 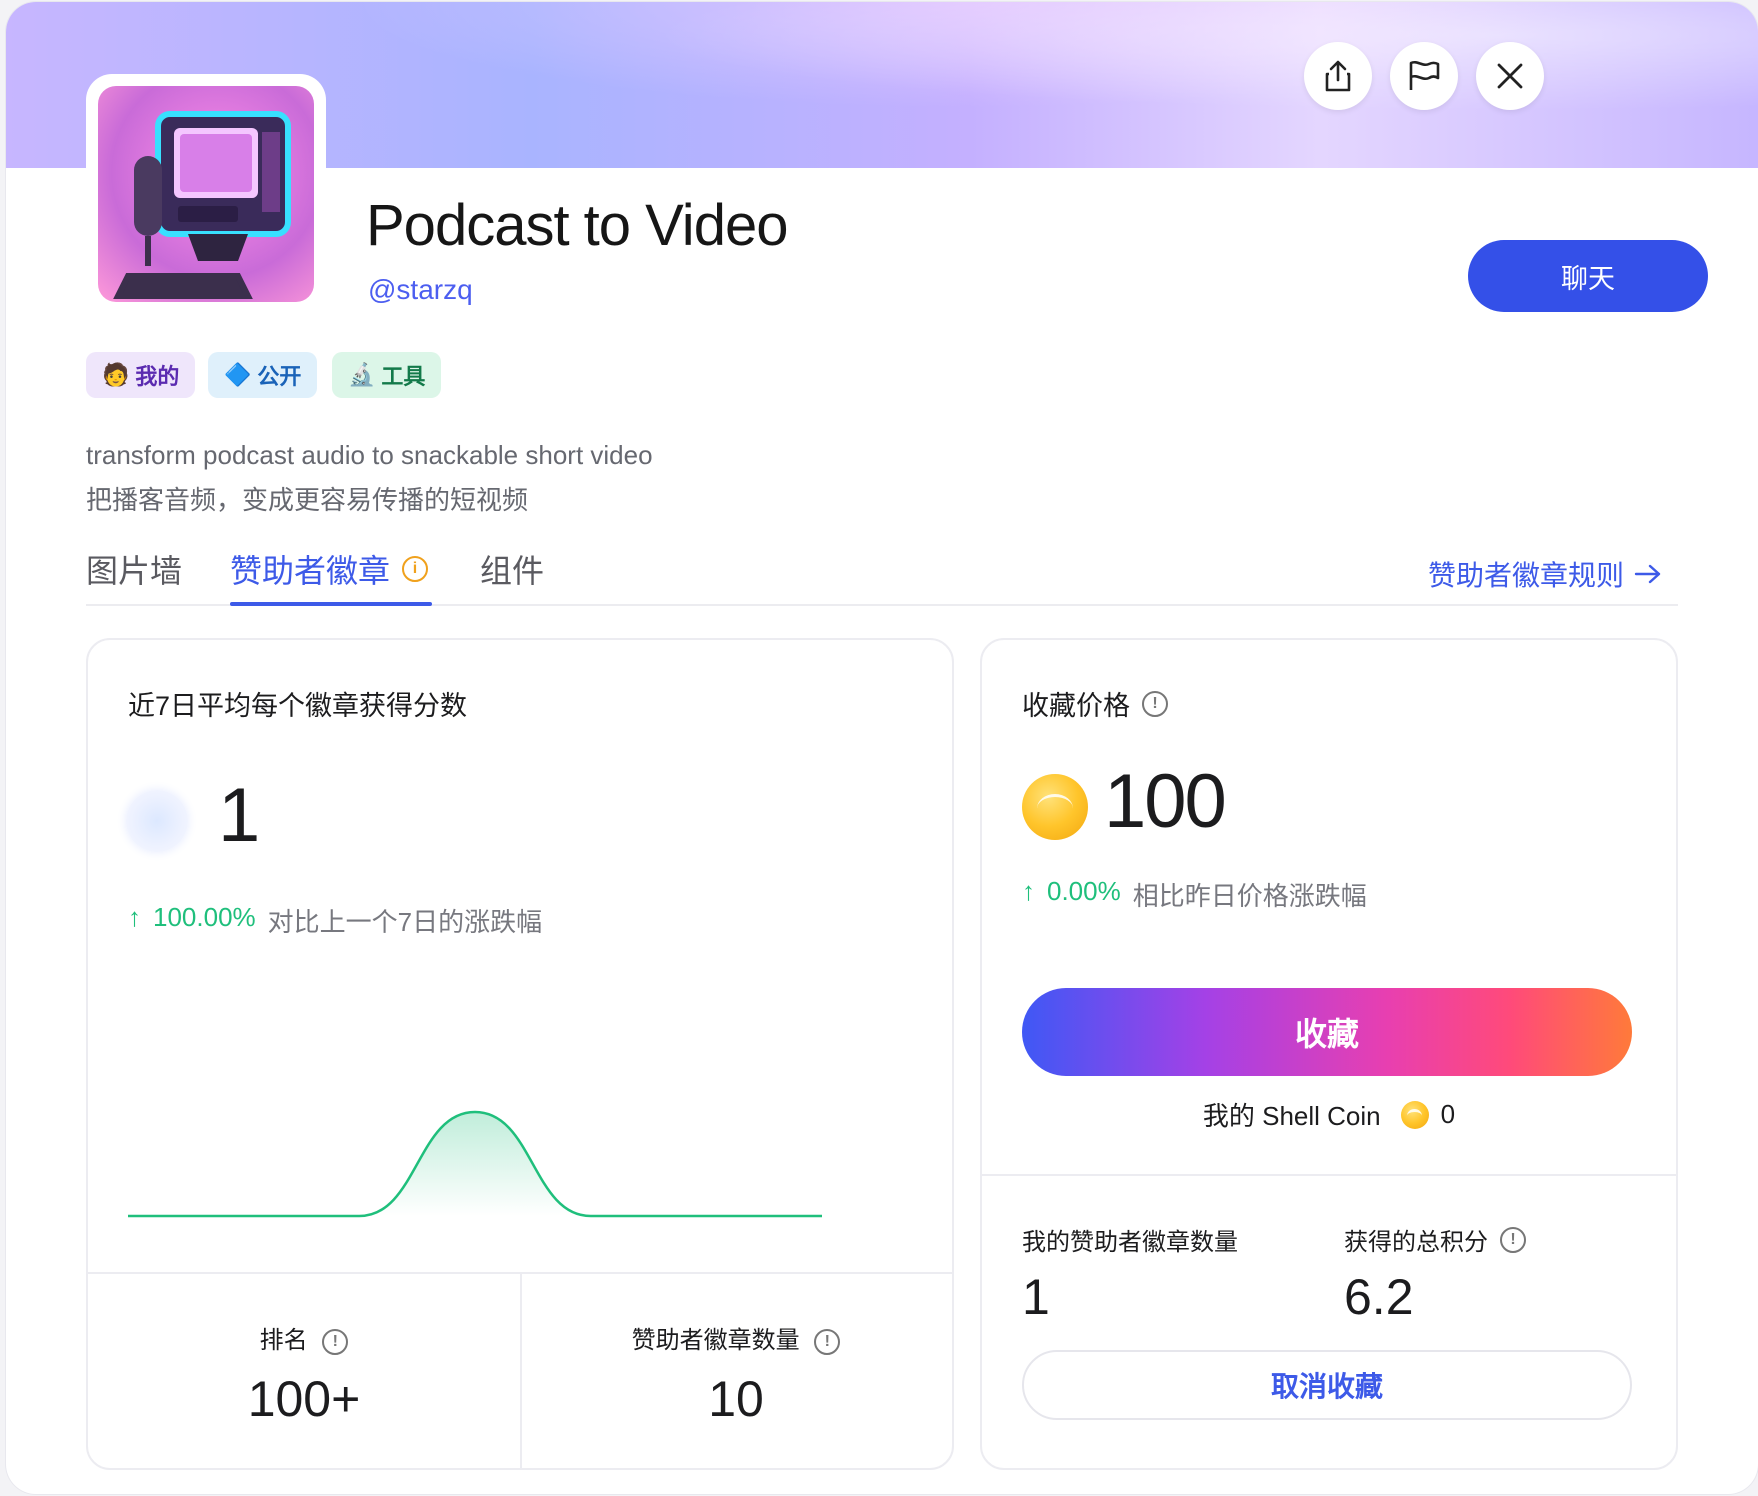 I want to click on badge-count-label-row: 赞助者徽章数量 !, so click(x=736, y=1337).